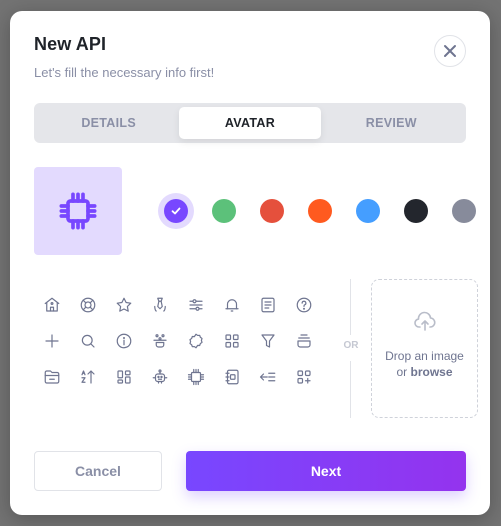  I want to click on home-icon, so click(52, 304).